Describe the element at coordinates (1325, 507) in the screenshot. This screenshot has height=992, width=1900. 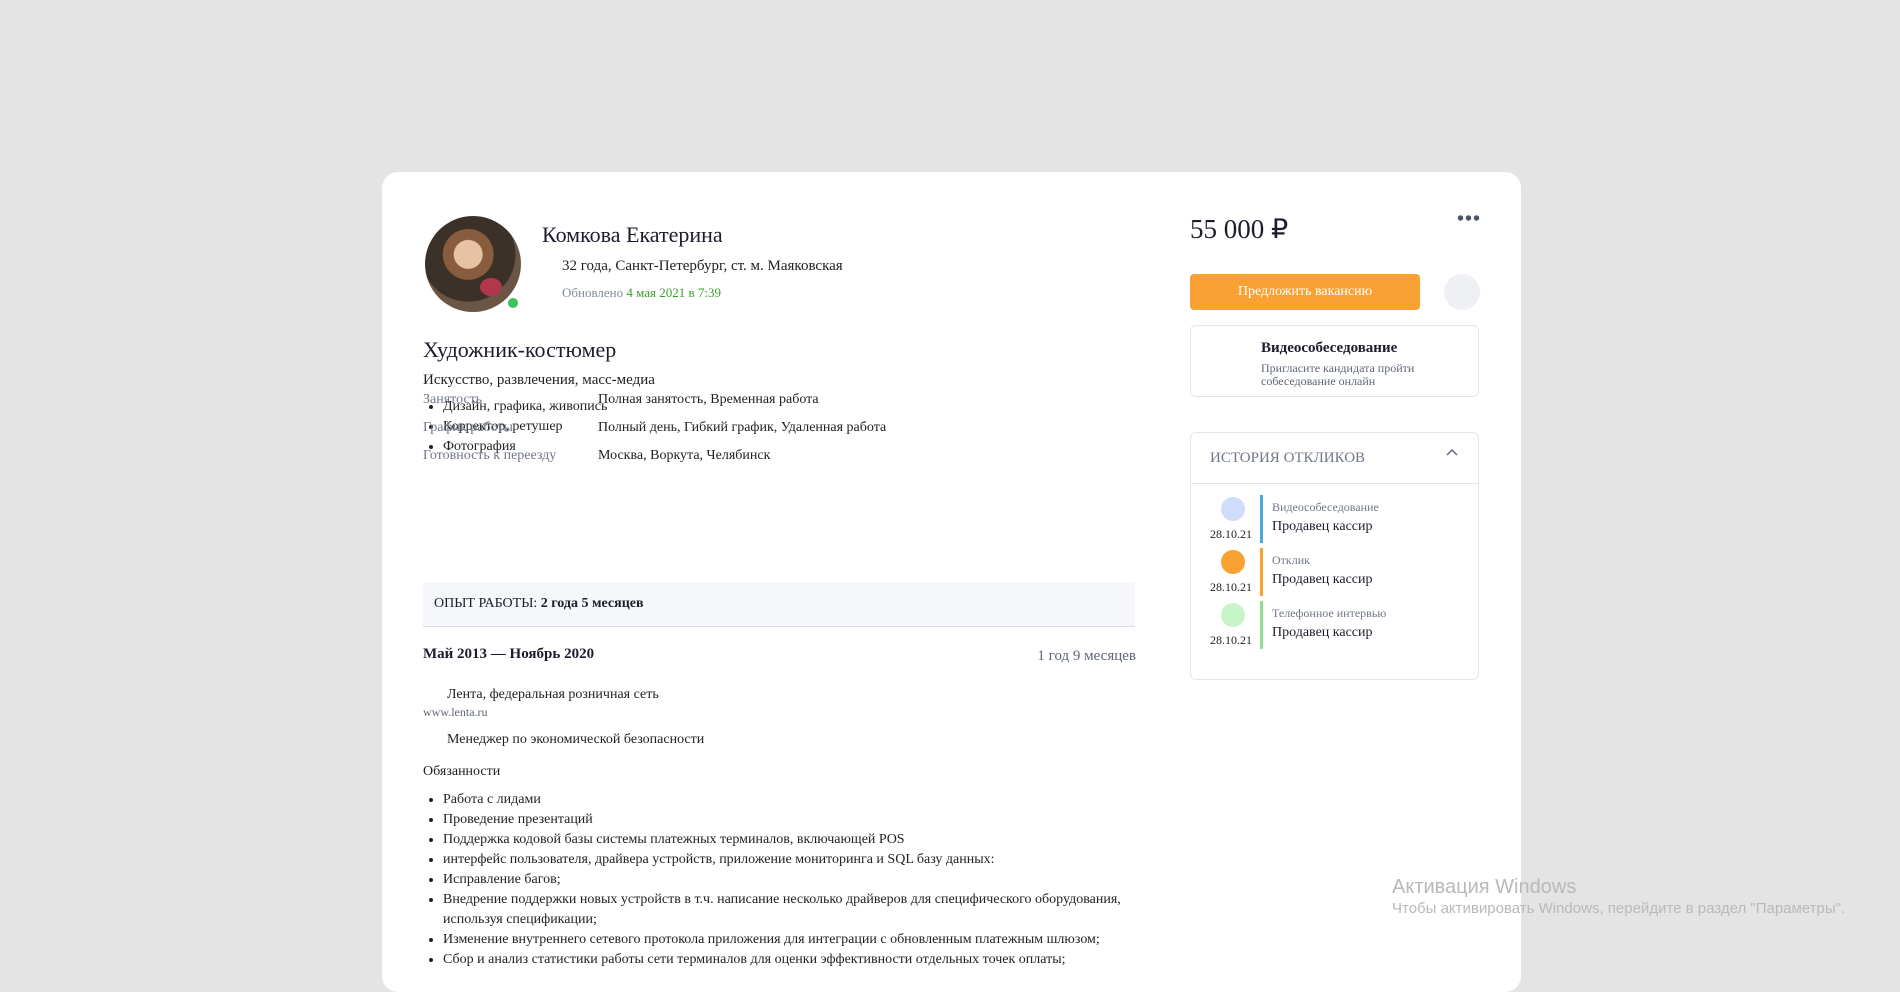
I see `history-type: Видеособеседование` at that location.